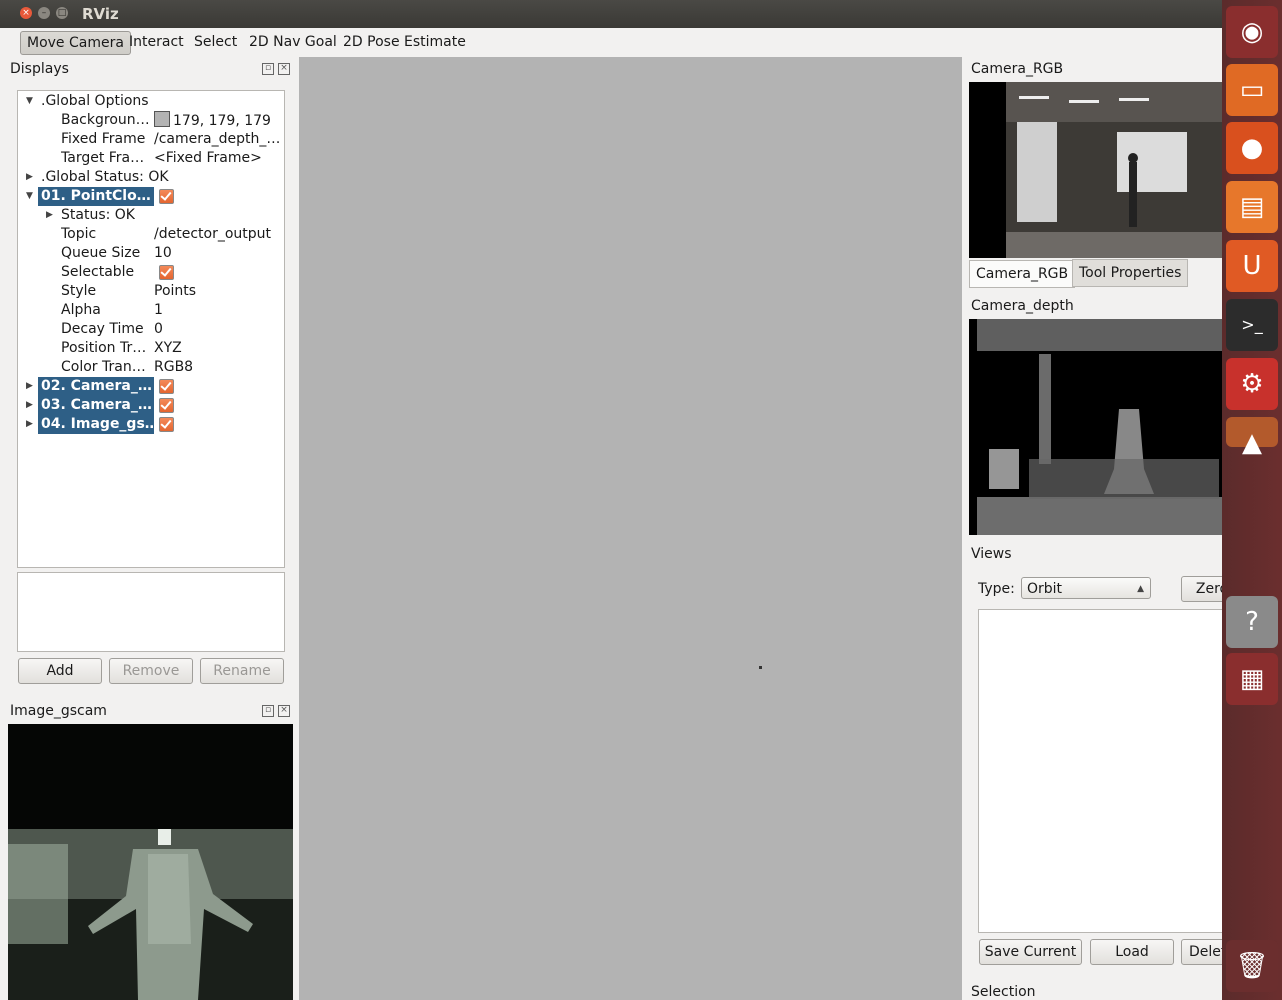 Image resolution: width=1282 pixels, height=1000 pixels. Describe the element at coordinates (218, 253) in the screenshot. I see `row-value: 10` at that location.